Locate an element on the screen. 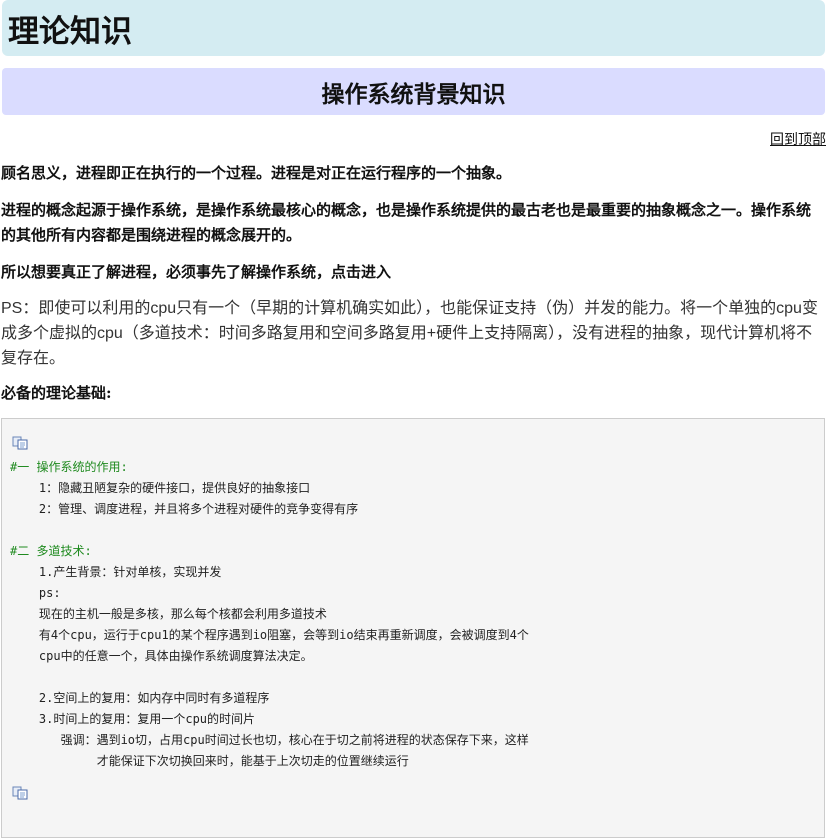 This screenshot has height=838, width=828. paragraph-theory: 必备的理论基础: is located at coordinates (56, 393).